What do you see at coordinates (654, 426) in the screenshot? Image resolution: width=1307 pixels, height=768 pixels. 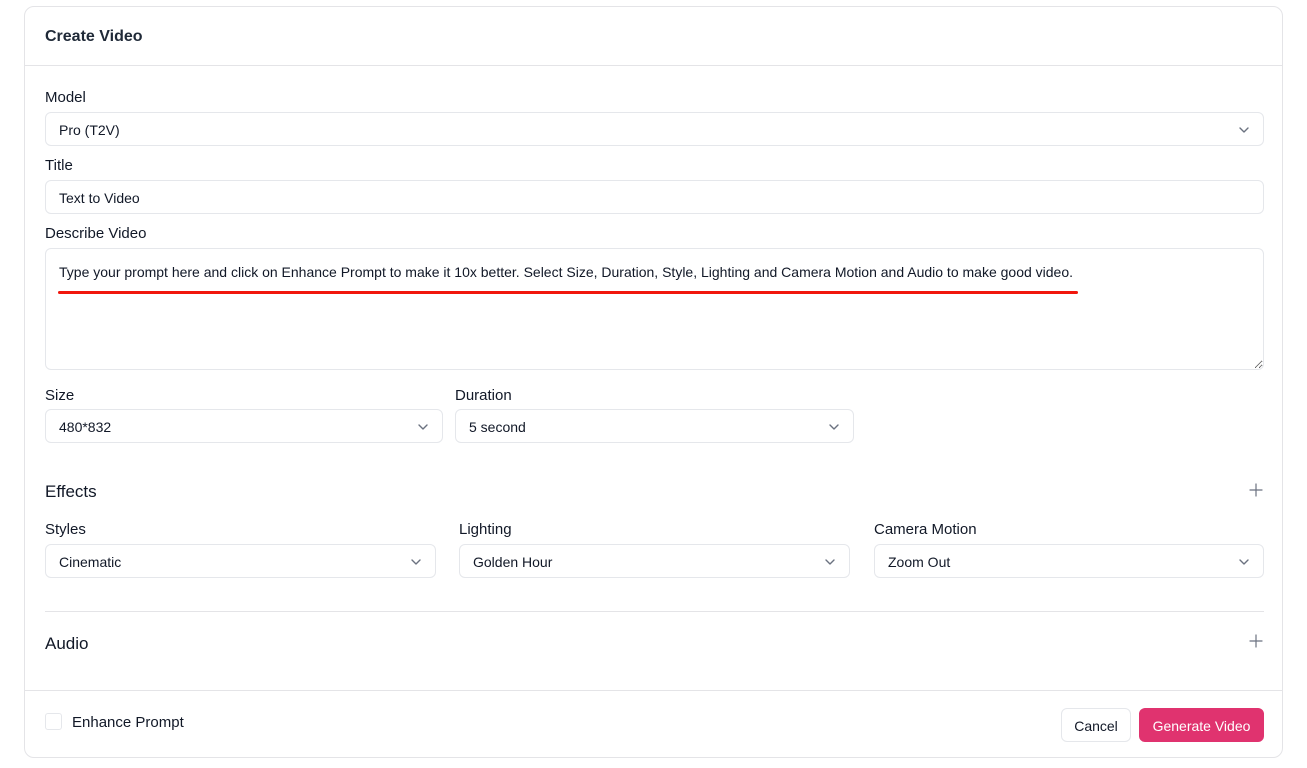 I see `duration-select: 5 second` at bounding box center [654, 426].